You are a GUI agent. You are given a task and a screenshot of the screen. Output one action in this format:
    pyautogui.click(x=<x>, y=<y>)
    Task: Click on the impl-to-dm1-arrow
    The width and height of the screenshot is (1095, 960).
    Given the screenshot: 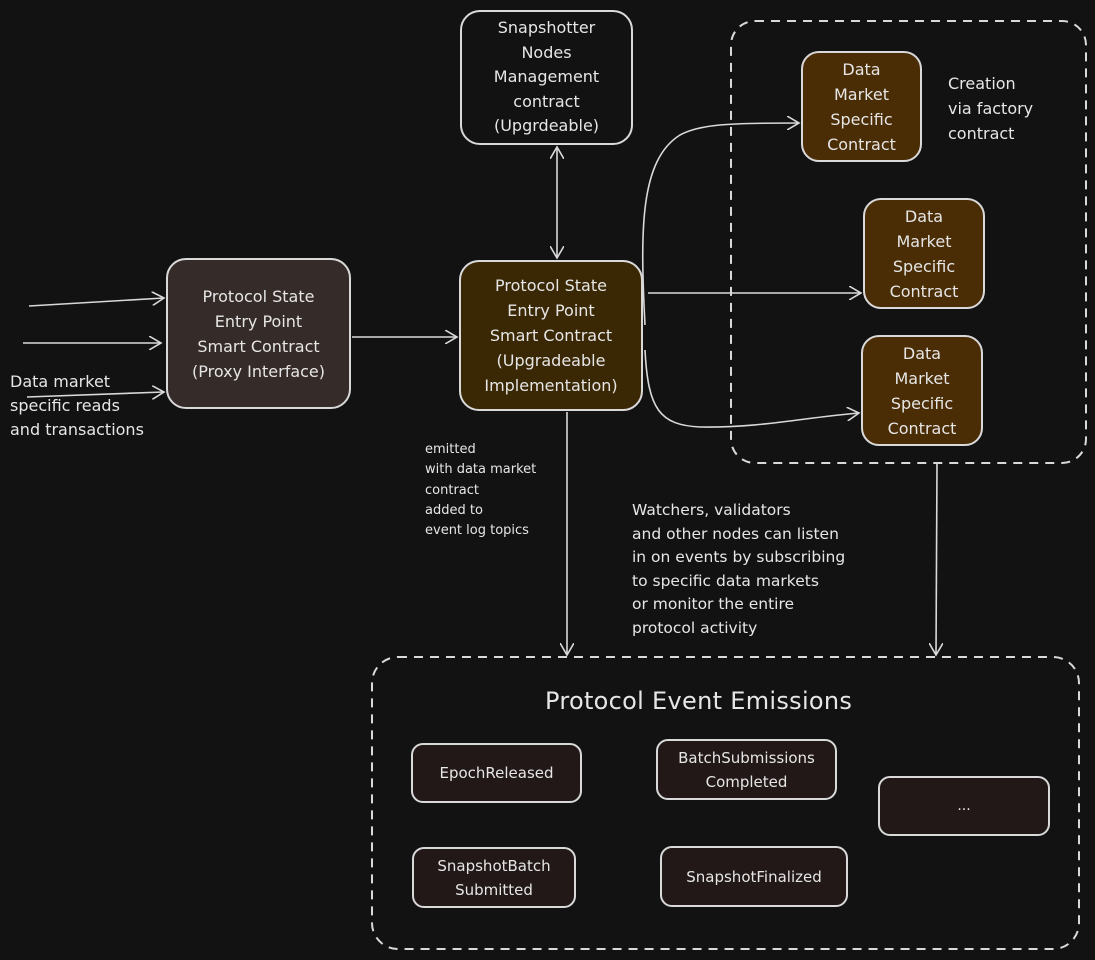 What is the action you would take?
    pyautogui.click(x=720, y=224)
    